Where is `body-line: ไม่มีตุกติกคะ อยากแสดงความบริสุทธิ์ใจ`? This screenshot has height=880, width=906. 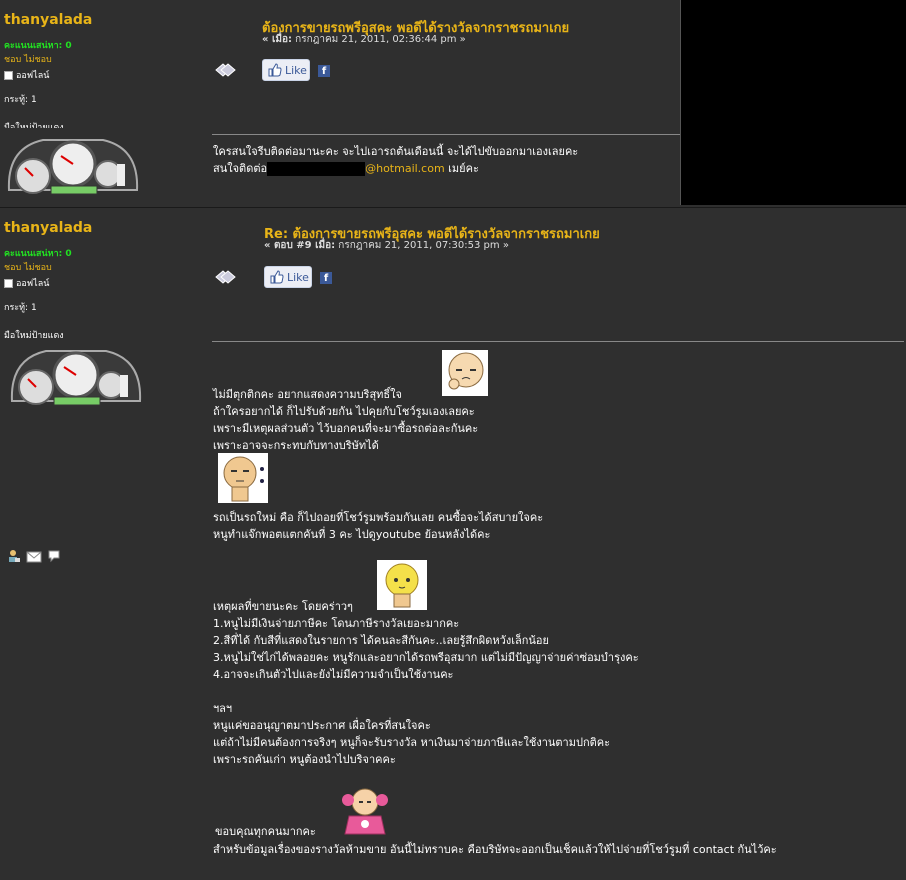
body-line: ไม่มีตุกติกคะ อยากแสดงความบริสุทธิ์ใจ is located at coordinates (307, 394).